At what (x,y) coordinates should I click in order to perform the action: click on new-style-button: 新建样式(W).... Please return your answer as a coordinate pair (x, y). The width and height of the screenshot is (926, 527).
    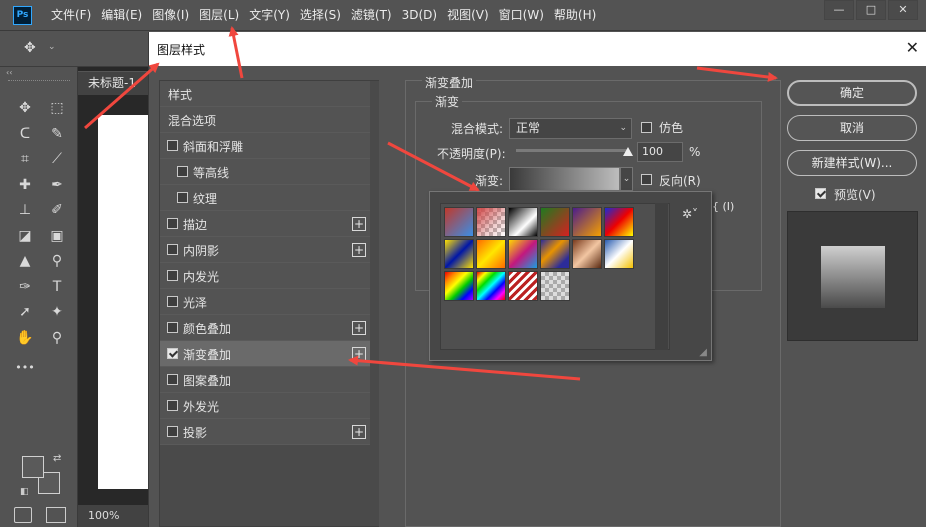
    Looking at the image, I should click on (852, 163).